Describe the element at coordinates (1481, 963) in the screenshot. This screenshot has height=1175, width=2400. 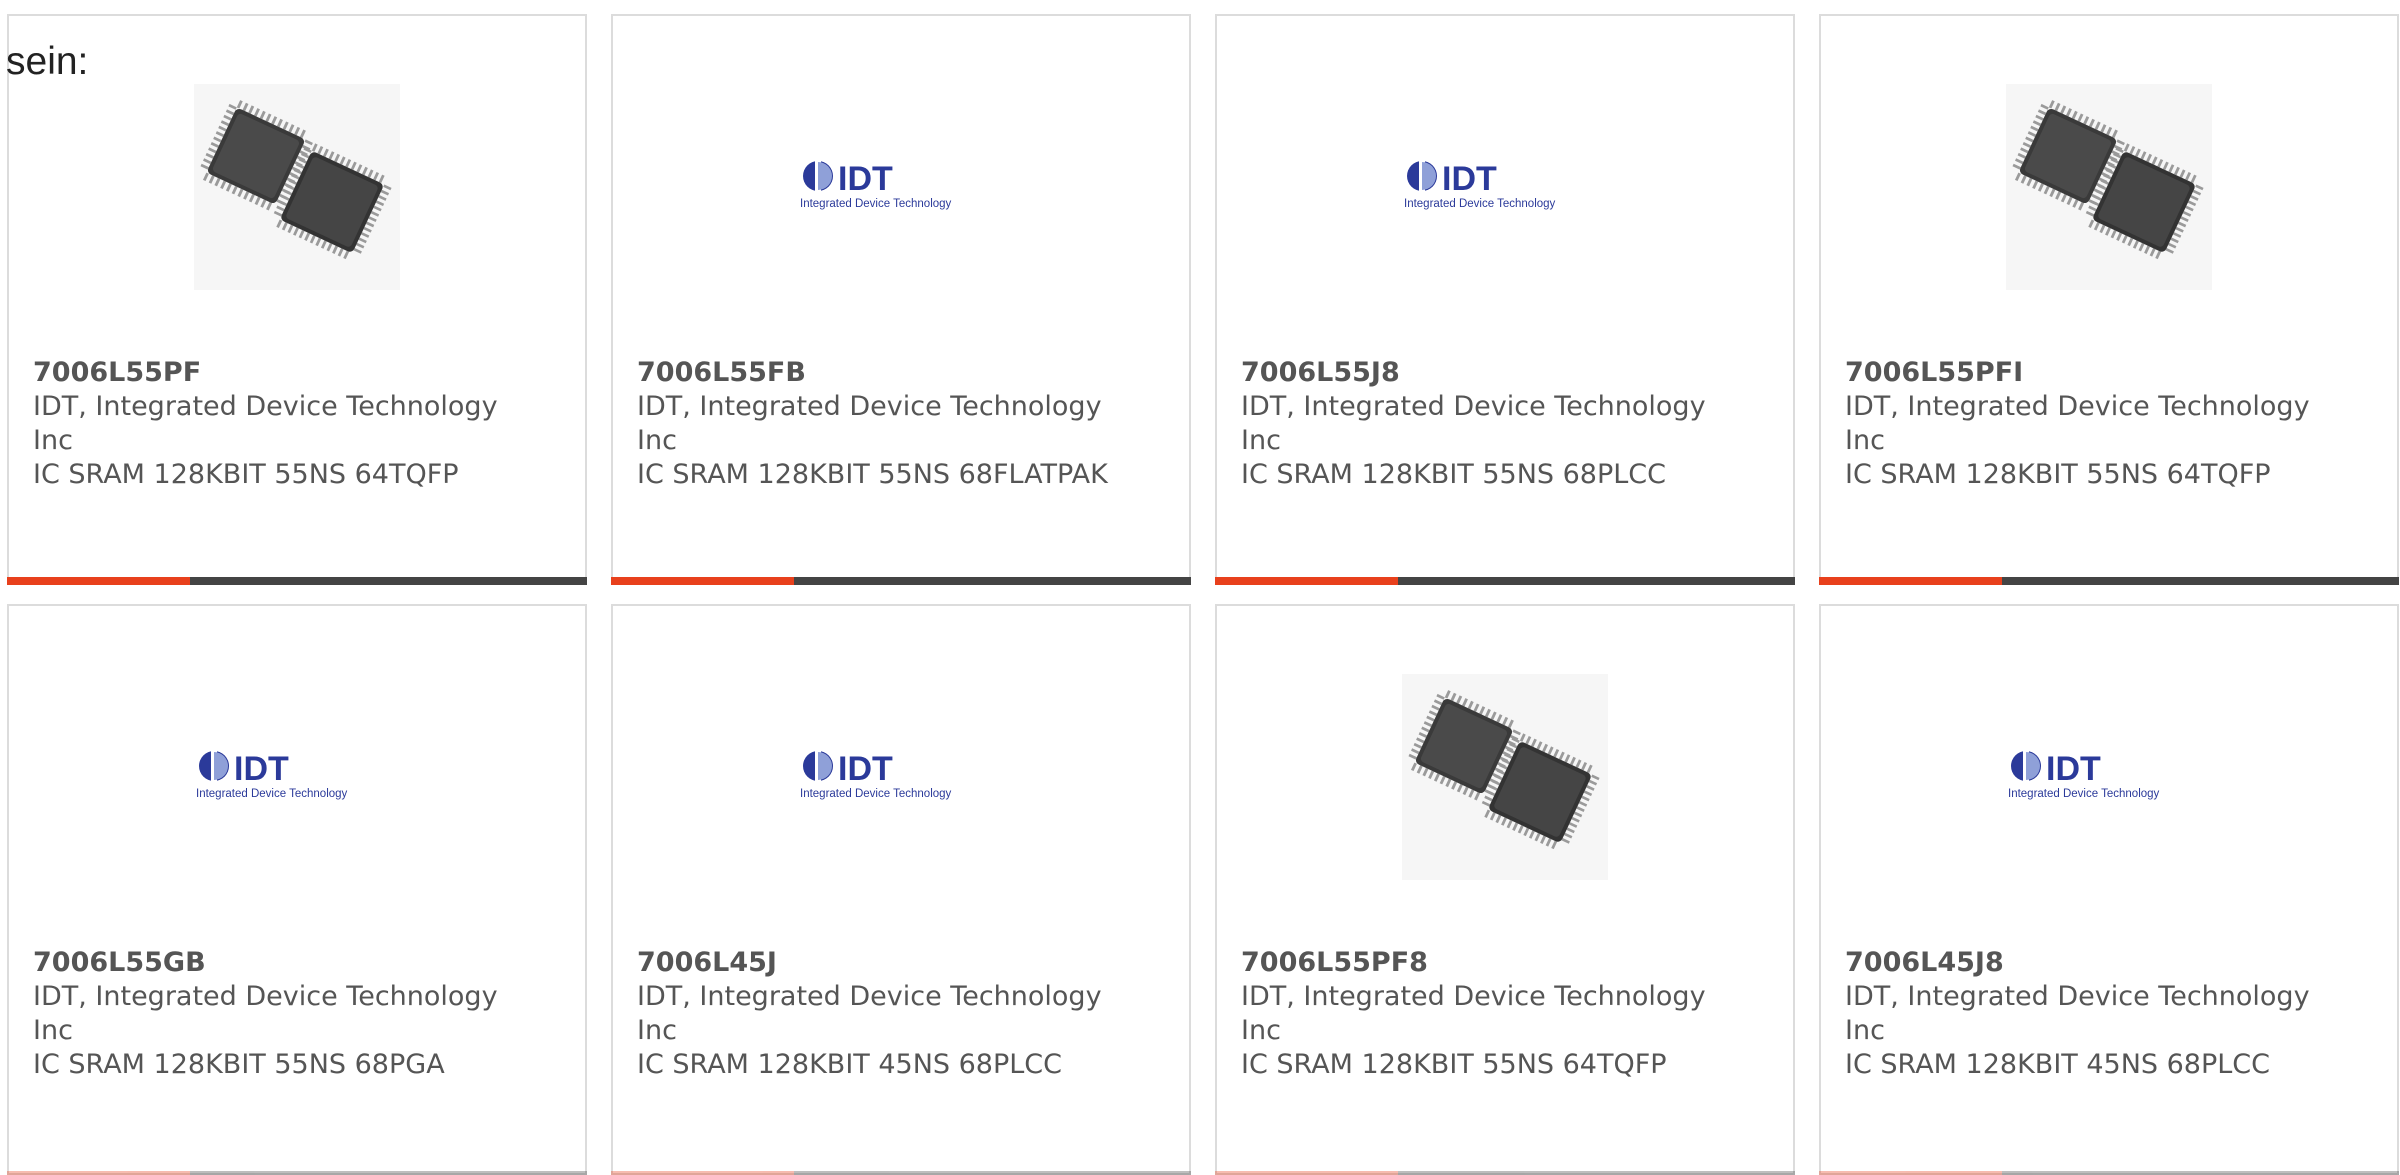
I see `part-number: 7006L55PF8` at that location.